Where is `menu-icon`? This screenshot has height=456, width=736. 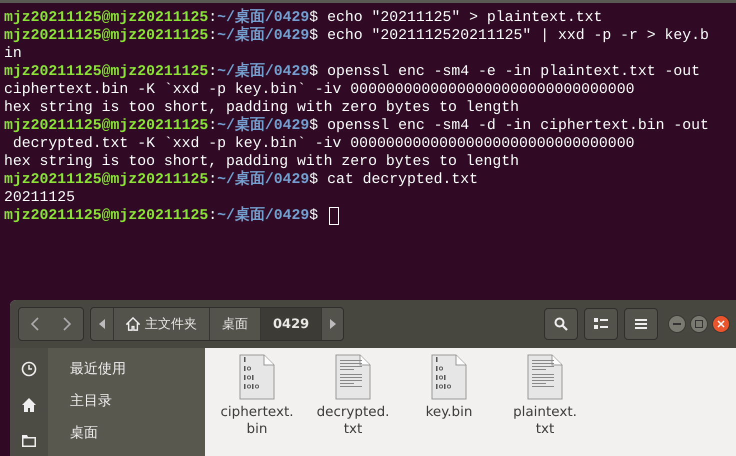 menu-icon is located at coordinates (641, 324).